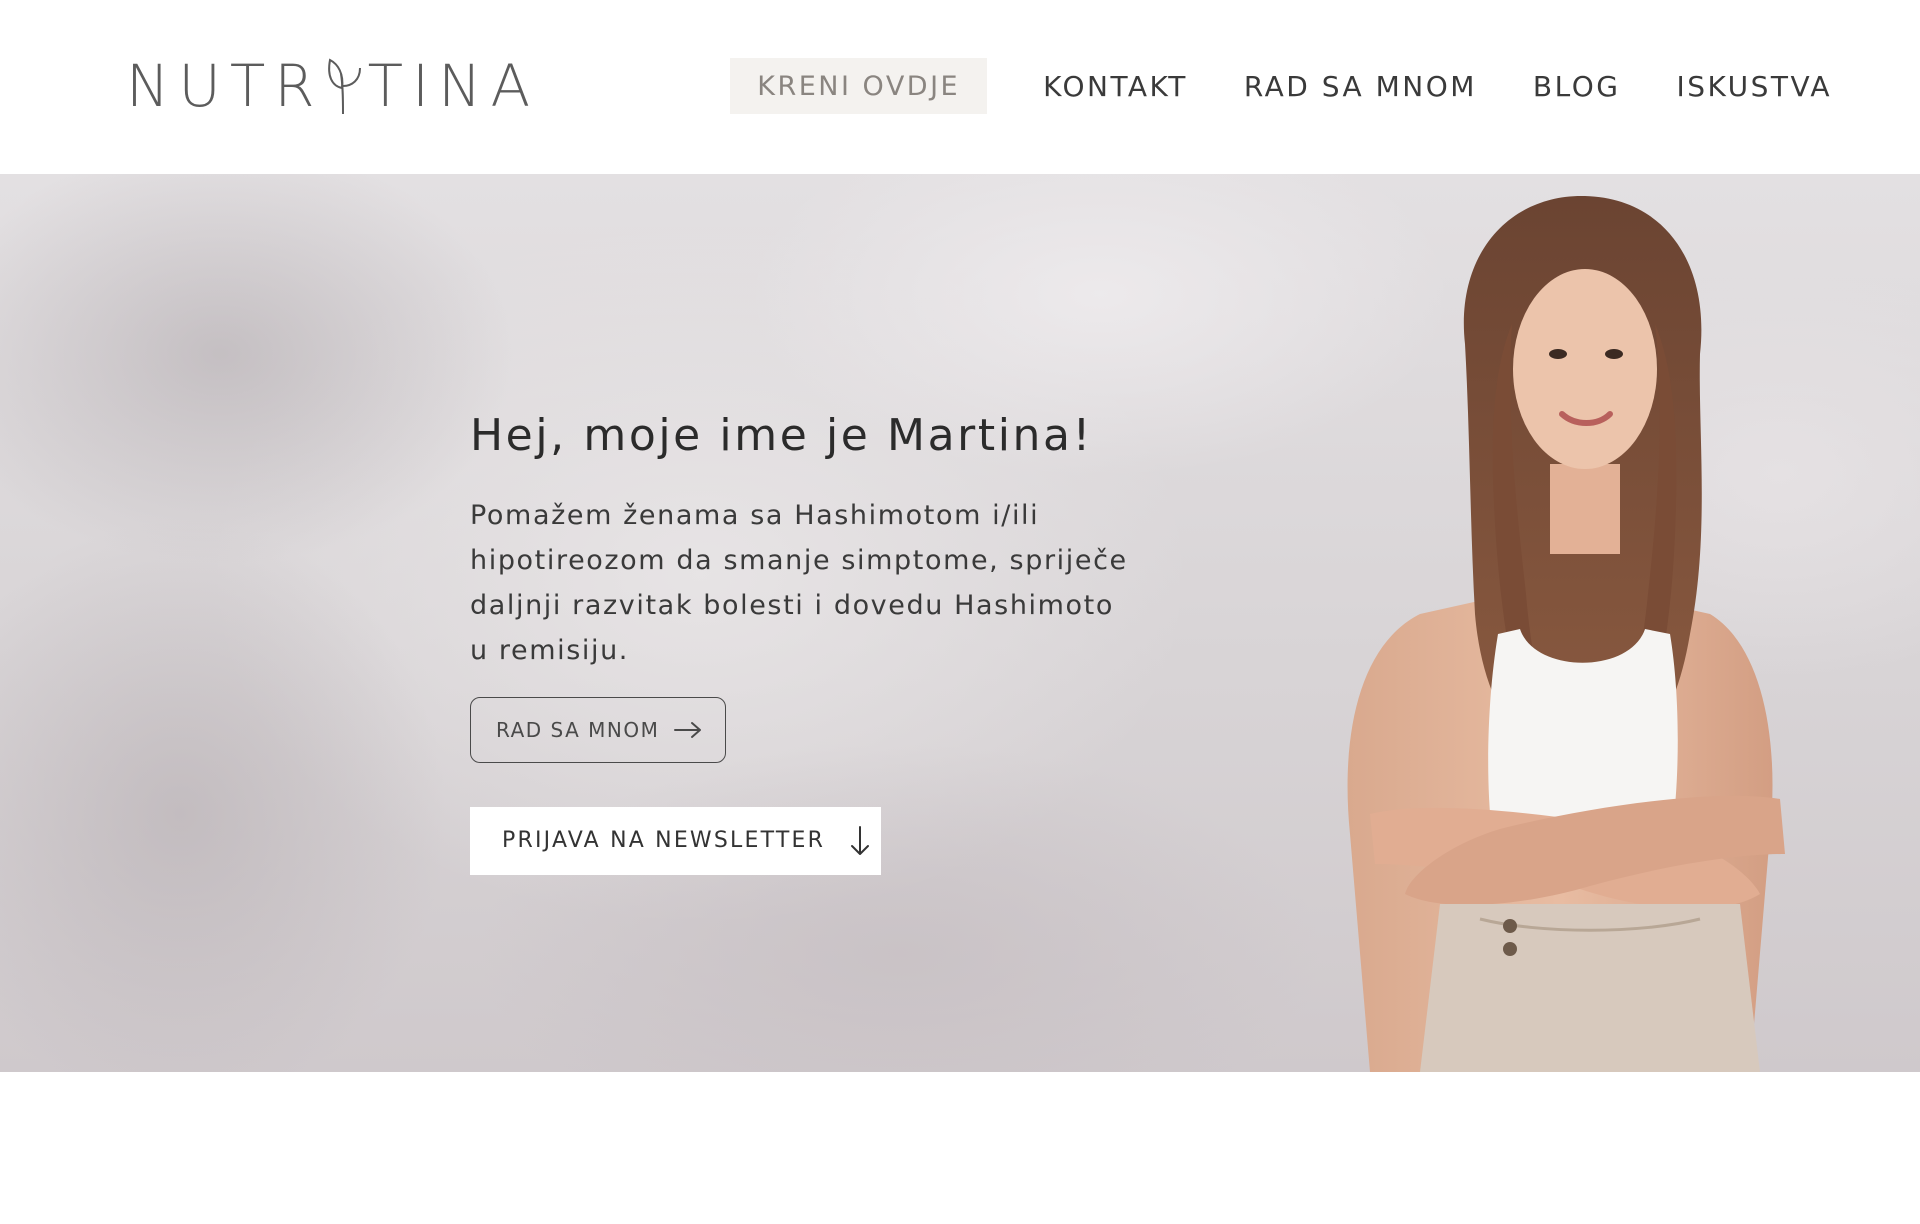 Image resolution: width=1920 pixels, height=1224 pixels. What do you see at coordinates (960, 1148) in the screenshot?
I see `page-below-hero` at bounding box center [960, 1148].